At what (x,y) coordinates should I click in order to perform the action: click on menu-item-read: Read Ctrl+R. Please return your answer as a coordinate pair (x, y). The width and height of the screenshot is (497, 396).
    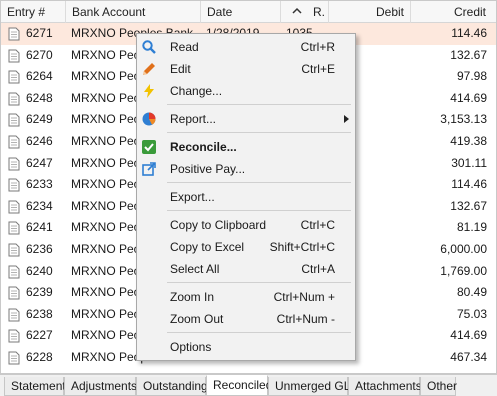
    Looking at the image, I should click on (246, 47).